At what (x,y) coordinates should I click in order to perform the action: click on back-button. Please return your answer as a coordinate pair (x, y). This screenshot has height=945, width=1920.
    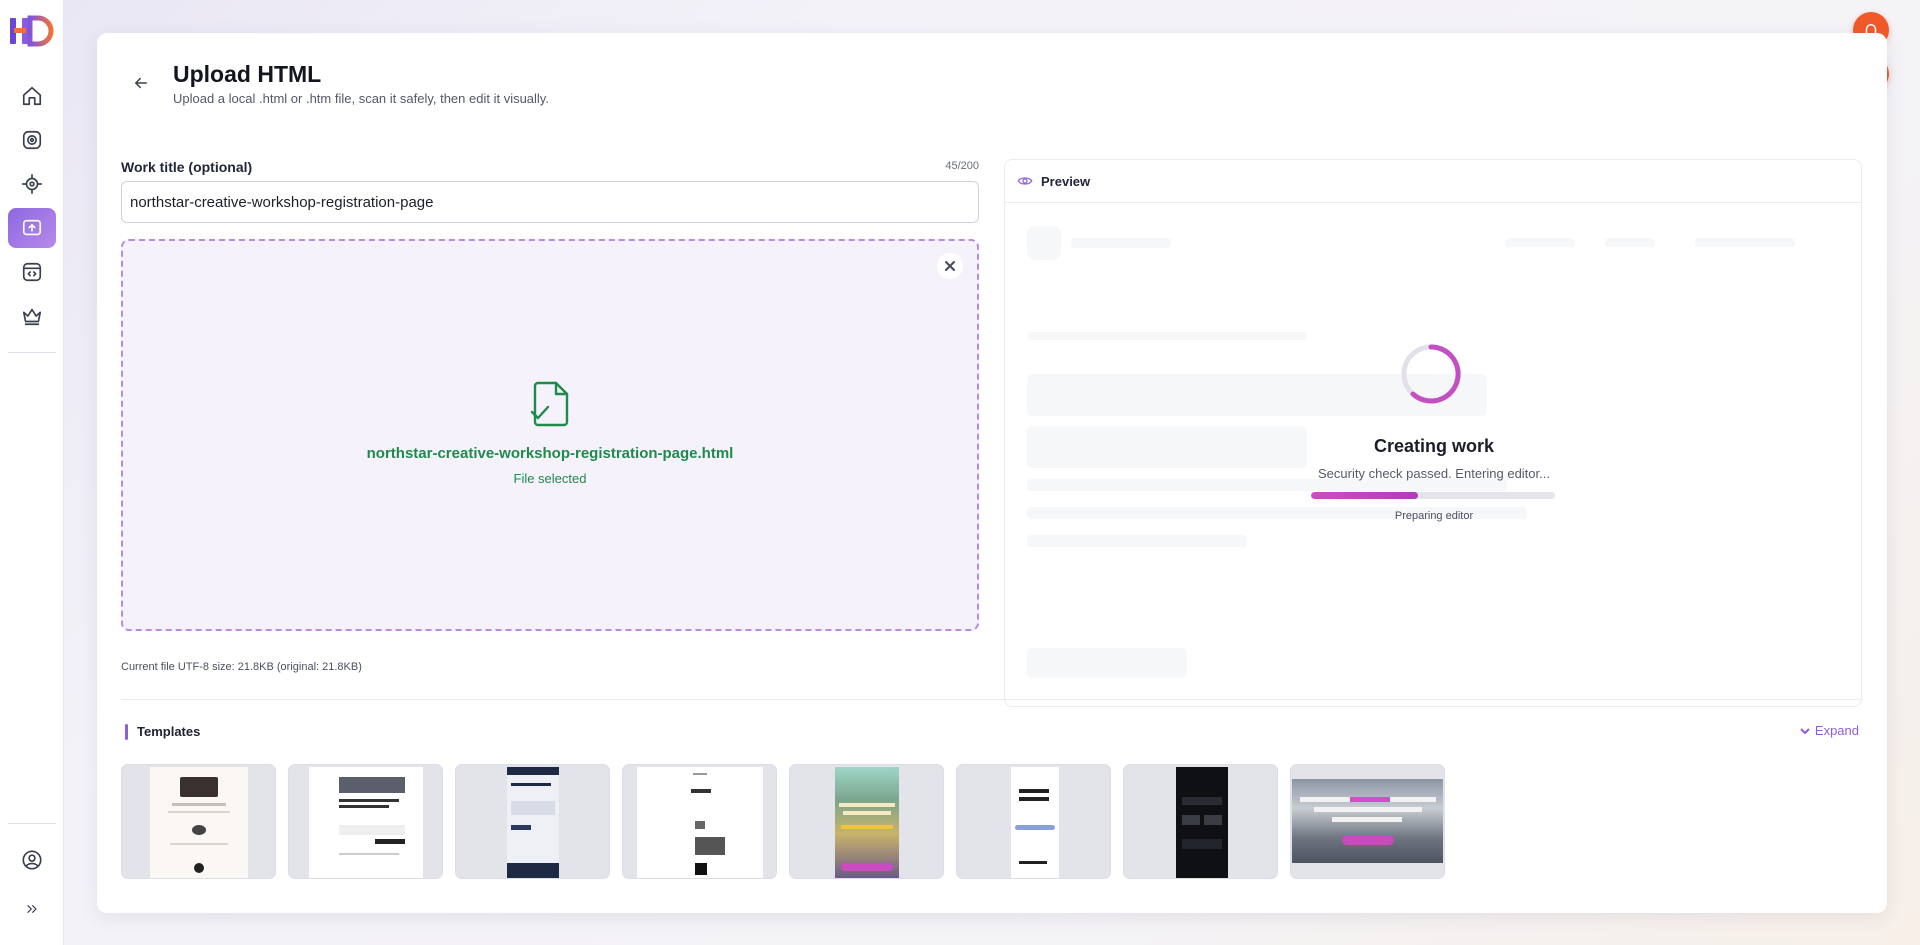
    Looking at the image, I should click on (141, 83).